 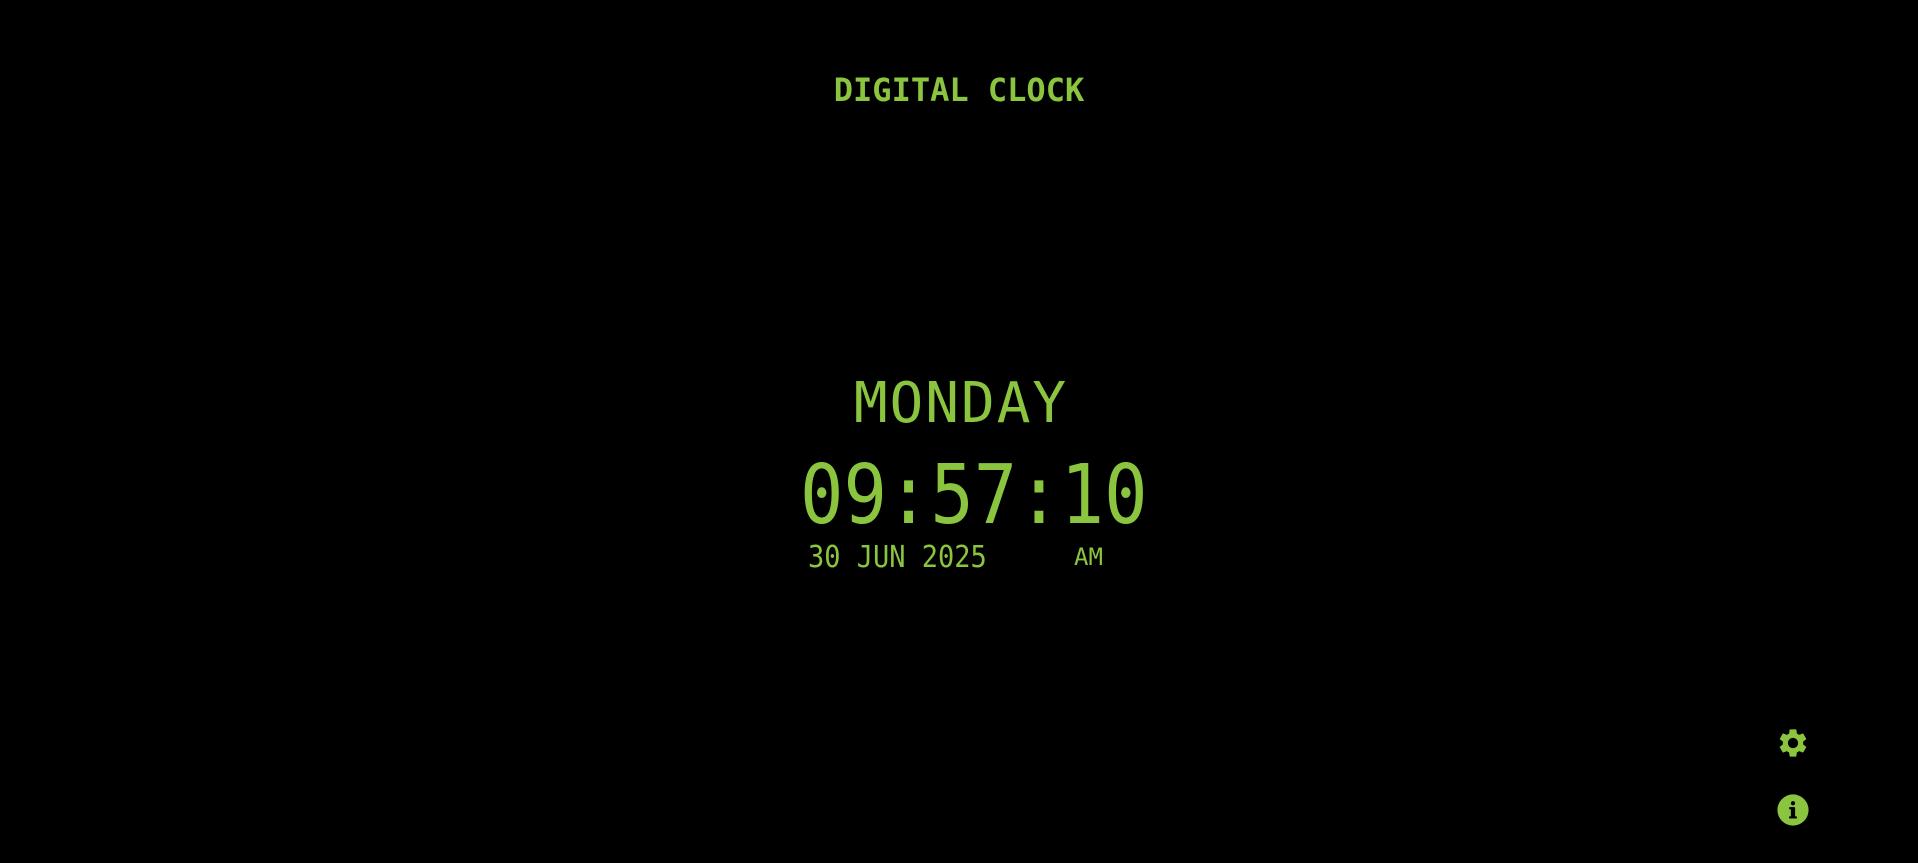 I want to click on weekday-label: MONDAY, so click(x=961, y=403).